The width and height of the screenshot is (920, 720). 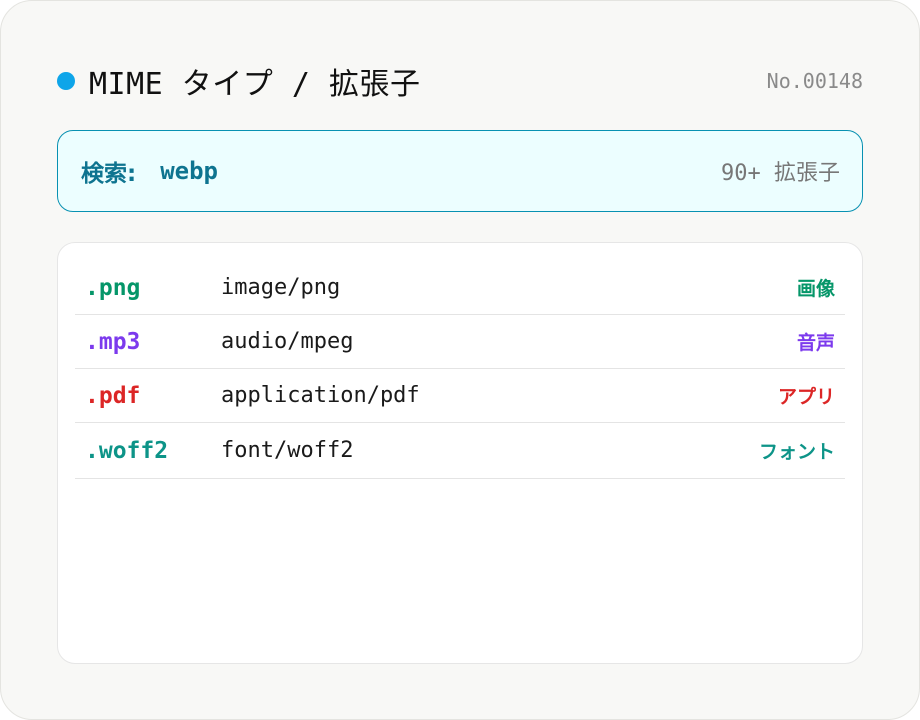 What do you see at coordinates (796, 452) in the screenshot?
I see `category-badge: フォント` at bounding box center [796, 452].